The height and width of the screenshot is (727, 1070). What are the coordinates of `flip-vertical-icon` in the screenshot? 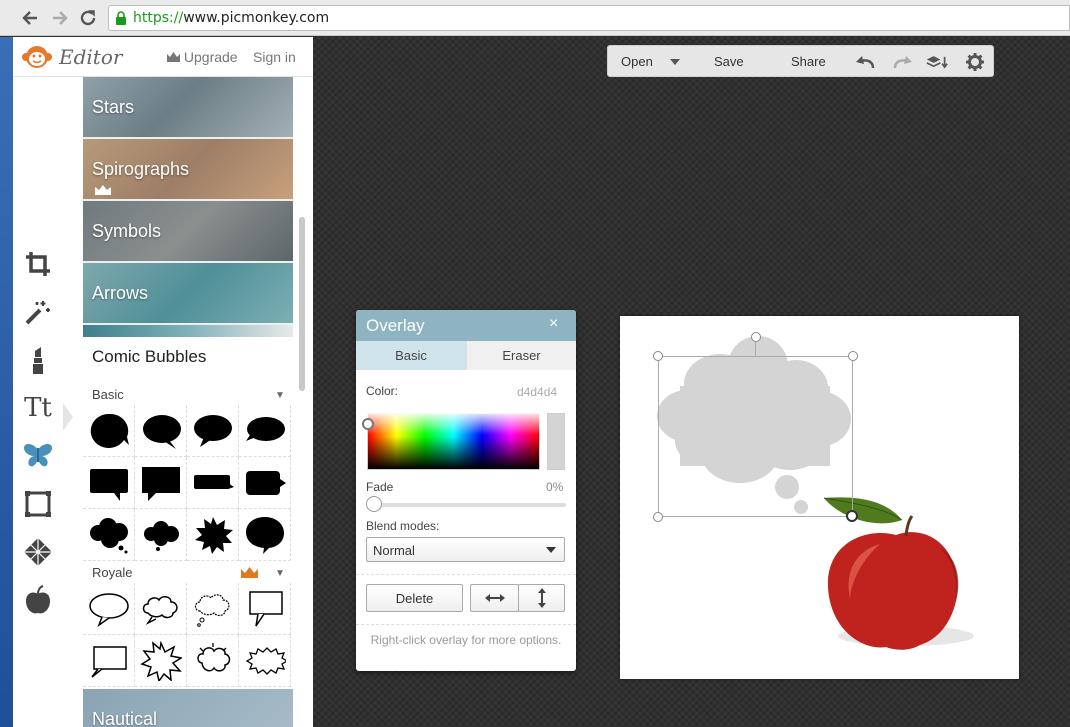 It's located at (541, 598).